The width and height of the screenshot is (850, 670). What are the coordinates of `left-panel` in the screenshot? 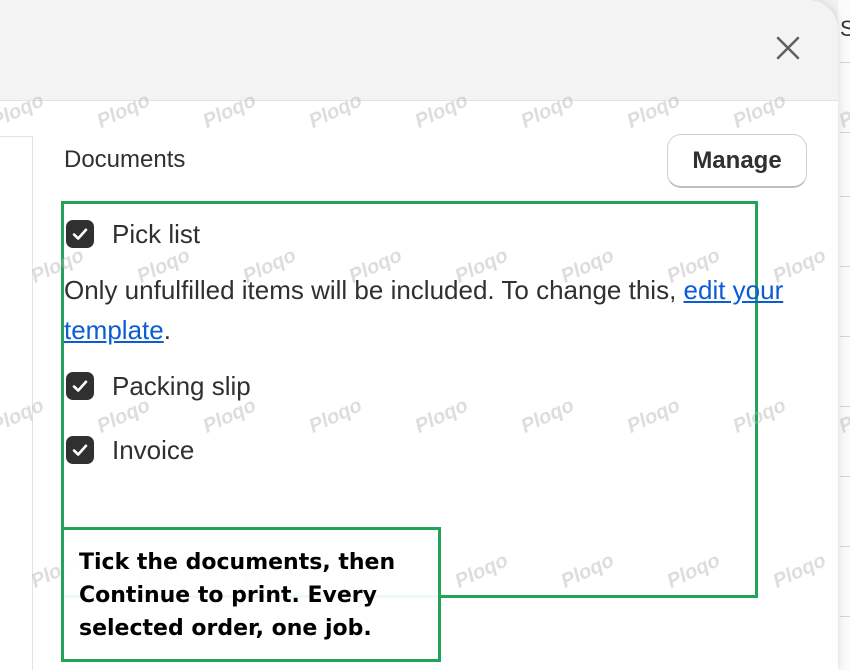 It's located at (16, 403).